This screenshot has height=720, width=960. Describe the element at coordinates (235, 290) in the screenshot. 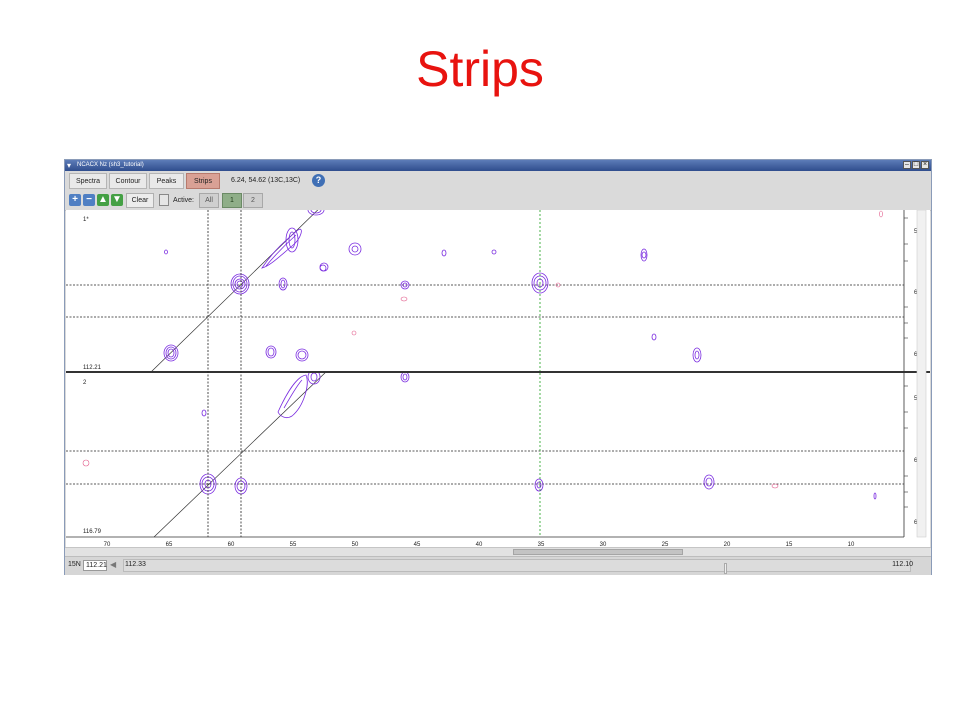

I see `diagonal-line` at that location.